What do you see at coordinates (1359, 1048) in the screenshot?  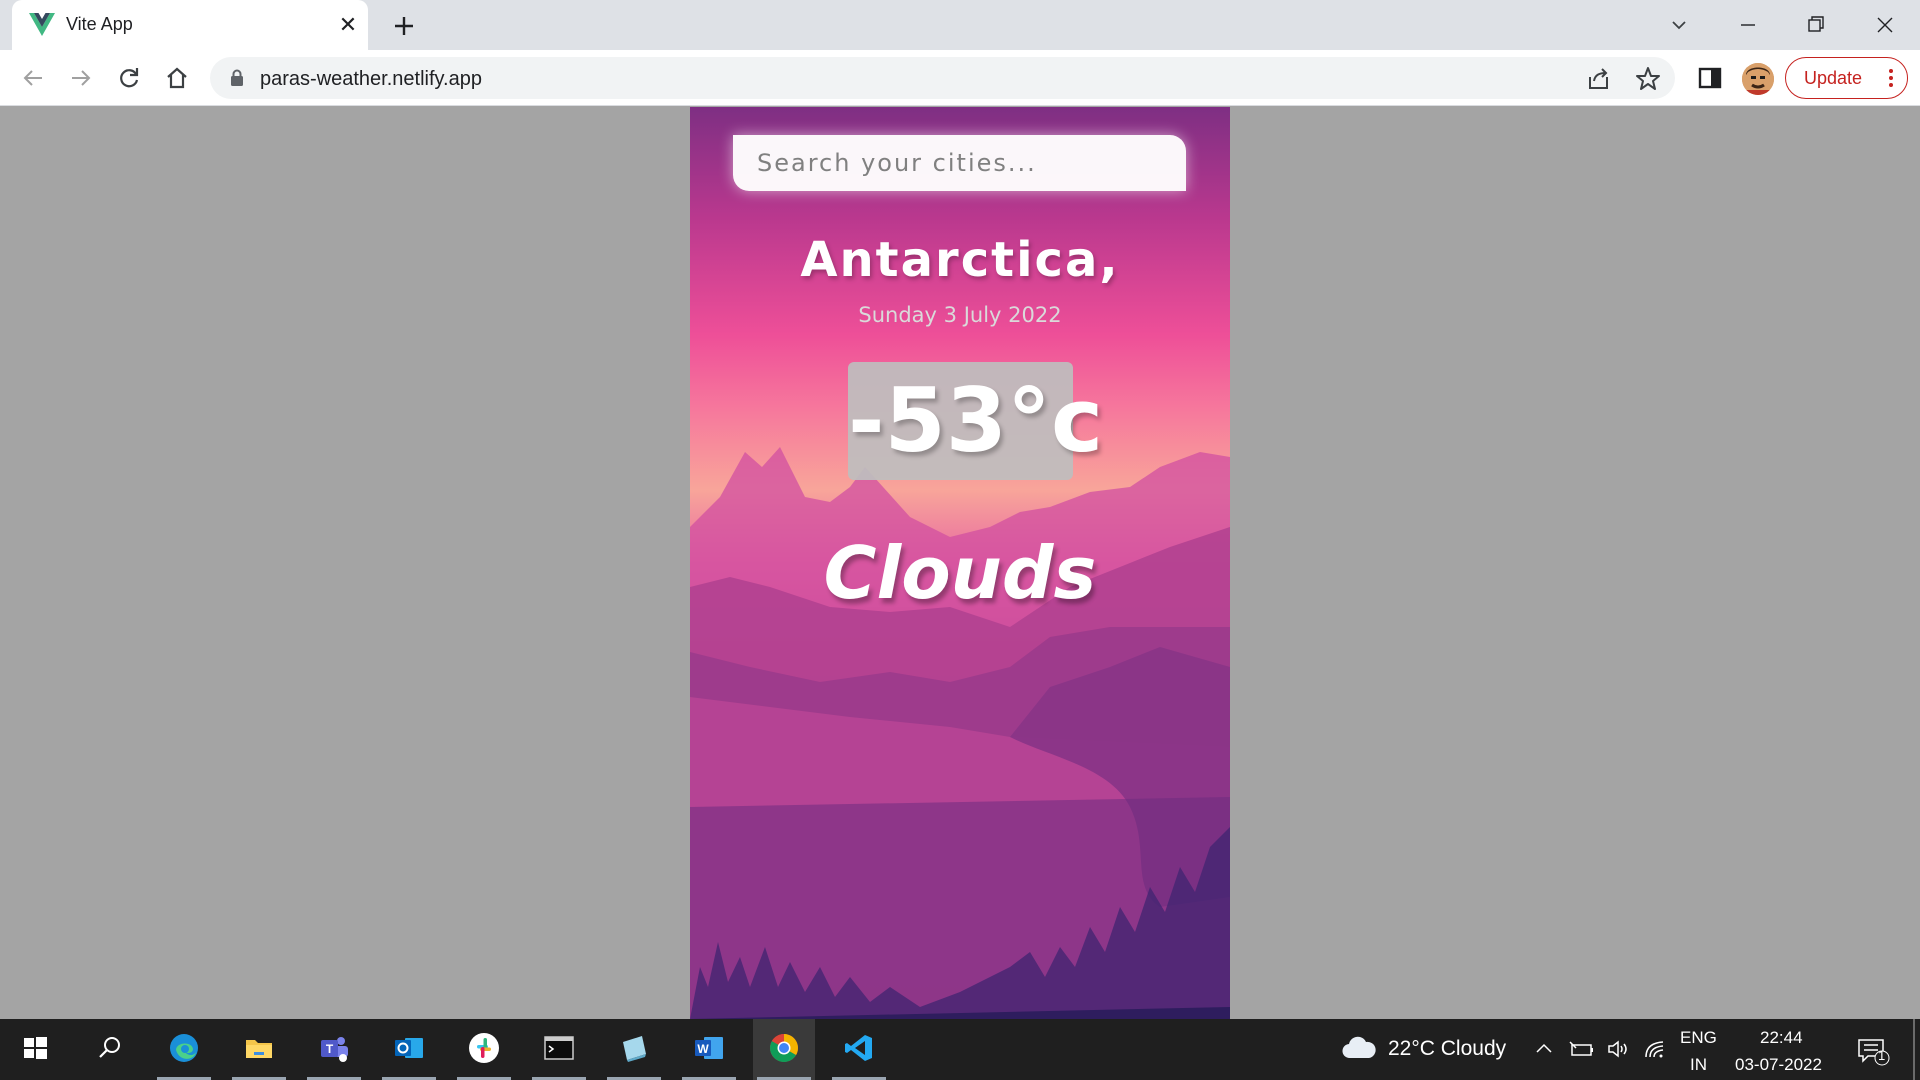 I see `cloudy-weather-icon` at bounding box center [1359, 1048].